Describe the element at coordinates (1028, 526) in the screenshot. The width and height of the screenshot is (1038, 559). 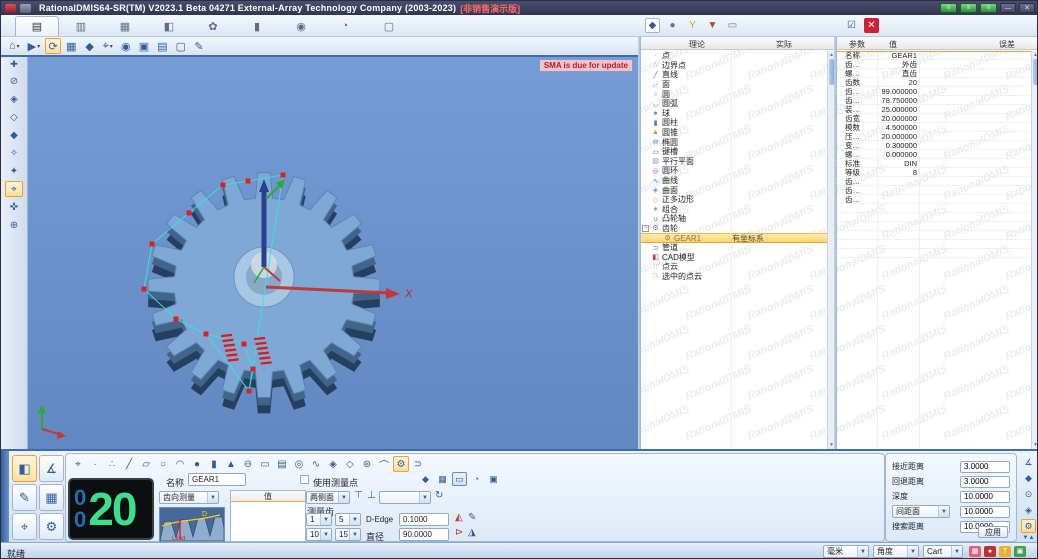
I see `settings-gear-icon: ⚙` at that location.